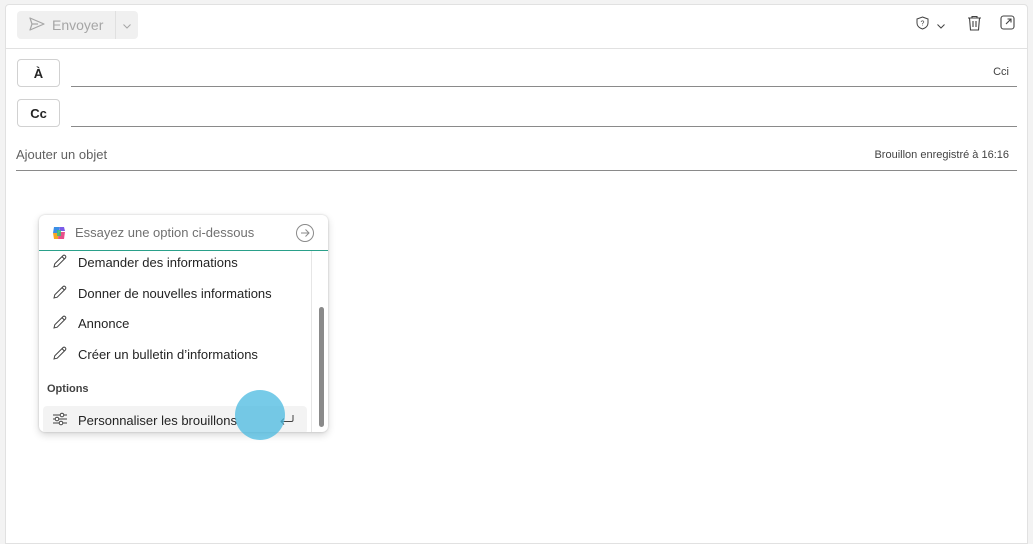 This screenshot has height=544, width=1033. I want to click on send-button: Envoyer, so click(67, 25).